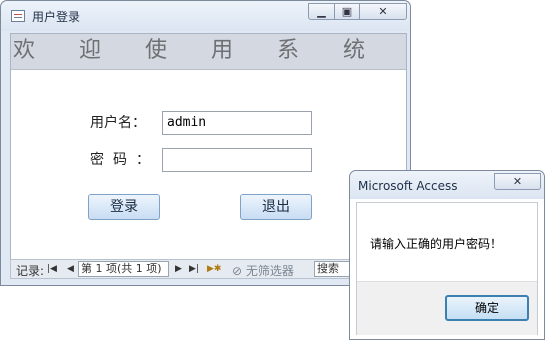  Describe the element at coordinates (194, 269) in the screenshot. I see `last-record-icon: ▶|` at that location.